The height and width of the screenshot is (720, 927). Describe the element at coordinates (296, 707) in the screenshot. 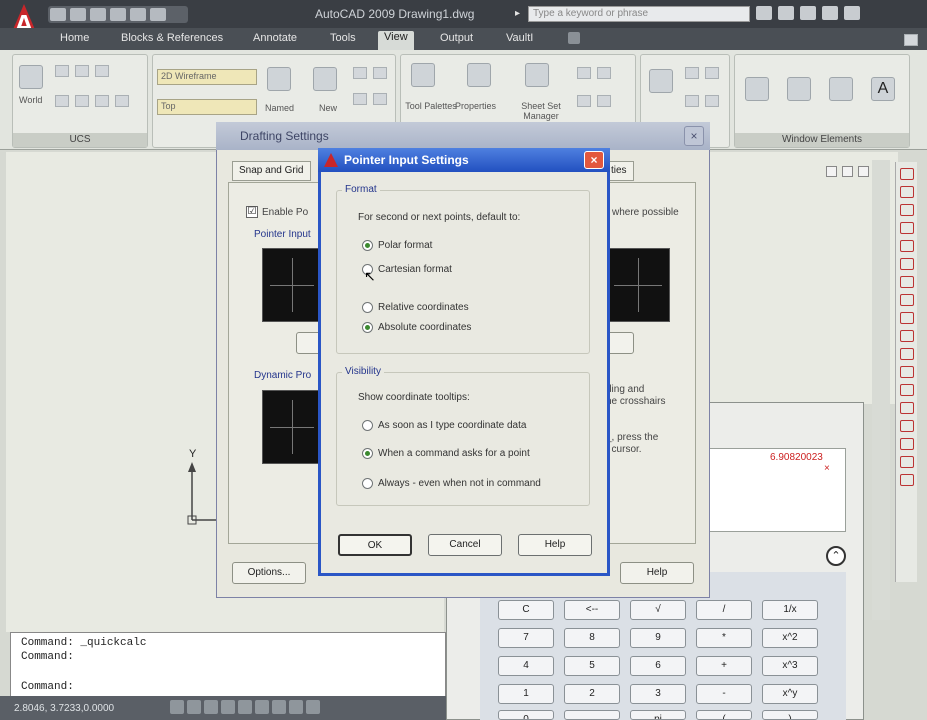

I see `dyn-icon` at that location.